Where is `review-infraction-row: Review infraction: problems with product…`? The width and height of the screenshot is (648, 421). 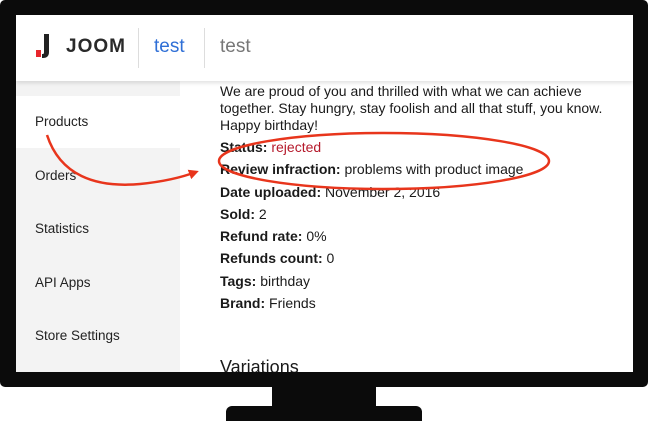
review-infraction-row: Review infraction: problems with product… is located at coordinates (425, 169).